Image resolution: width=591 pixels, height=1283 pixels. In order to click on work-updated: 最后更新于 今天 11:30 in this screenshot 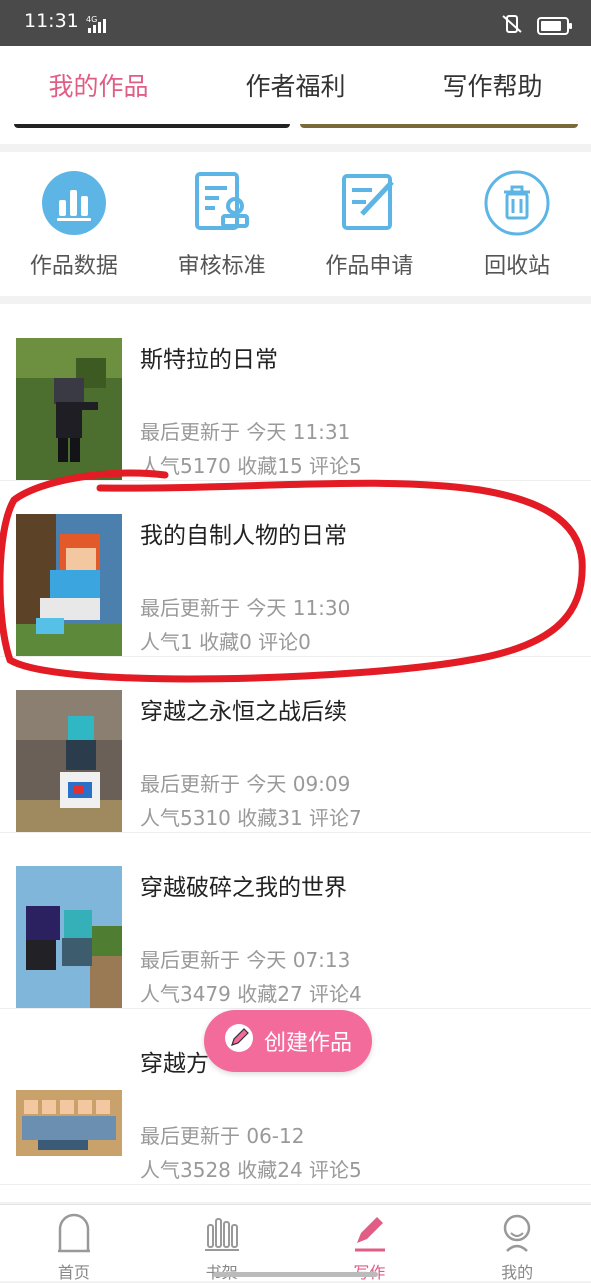, I will do `click(245, 608)`.